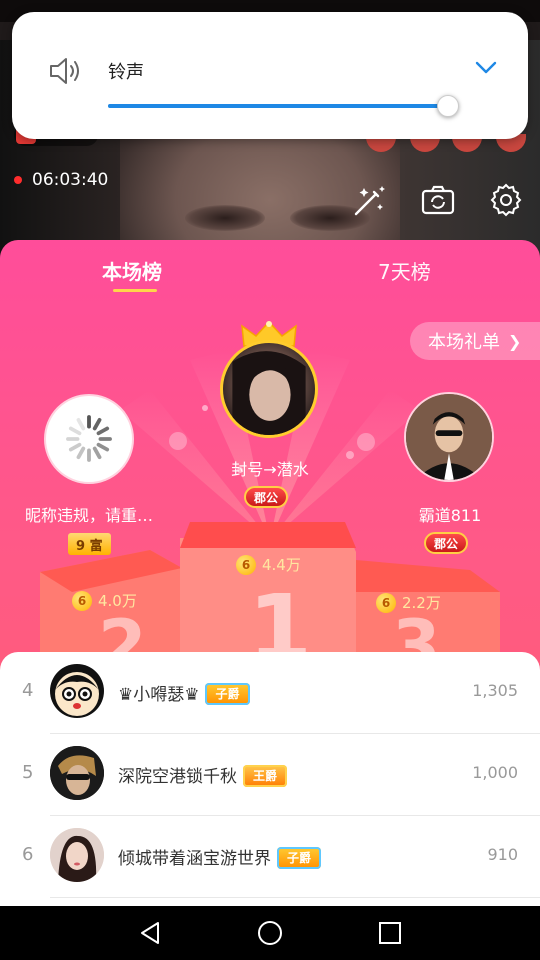 The height and width of the screenshot is (960, 540). I want to click on back-icon, so click(151, 933).